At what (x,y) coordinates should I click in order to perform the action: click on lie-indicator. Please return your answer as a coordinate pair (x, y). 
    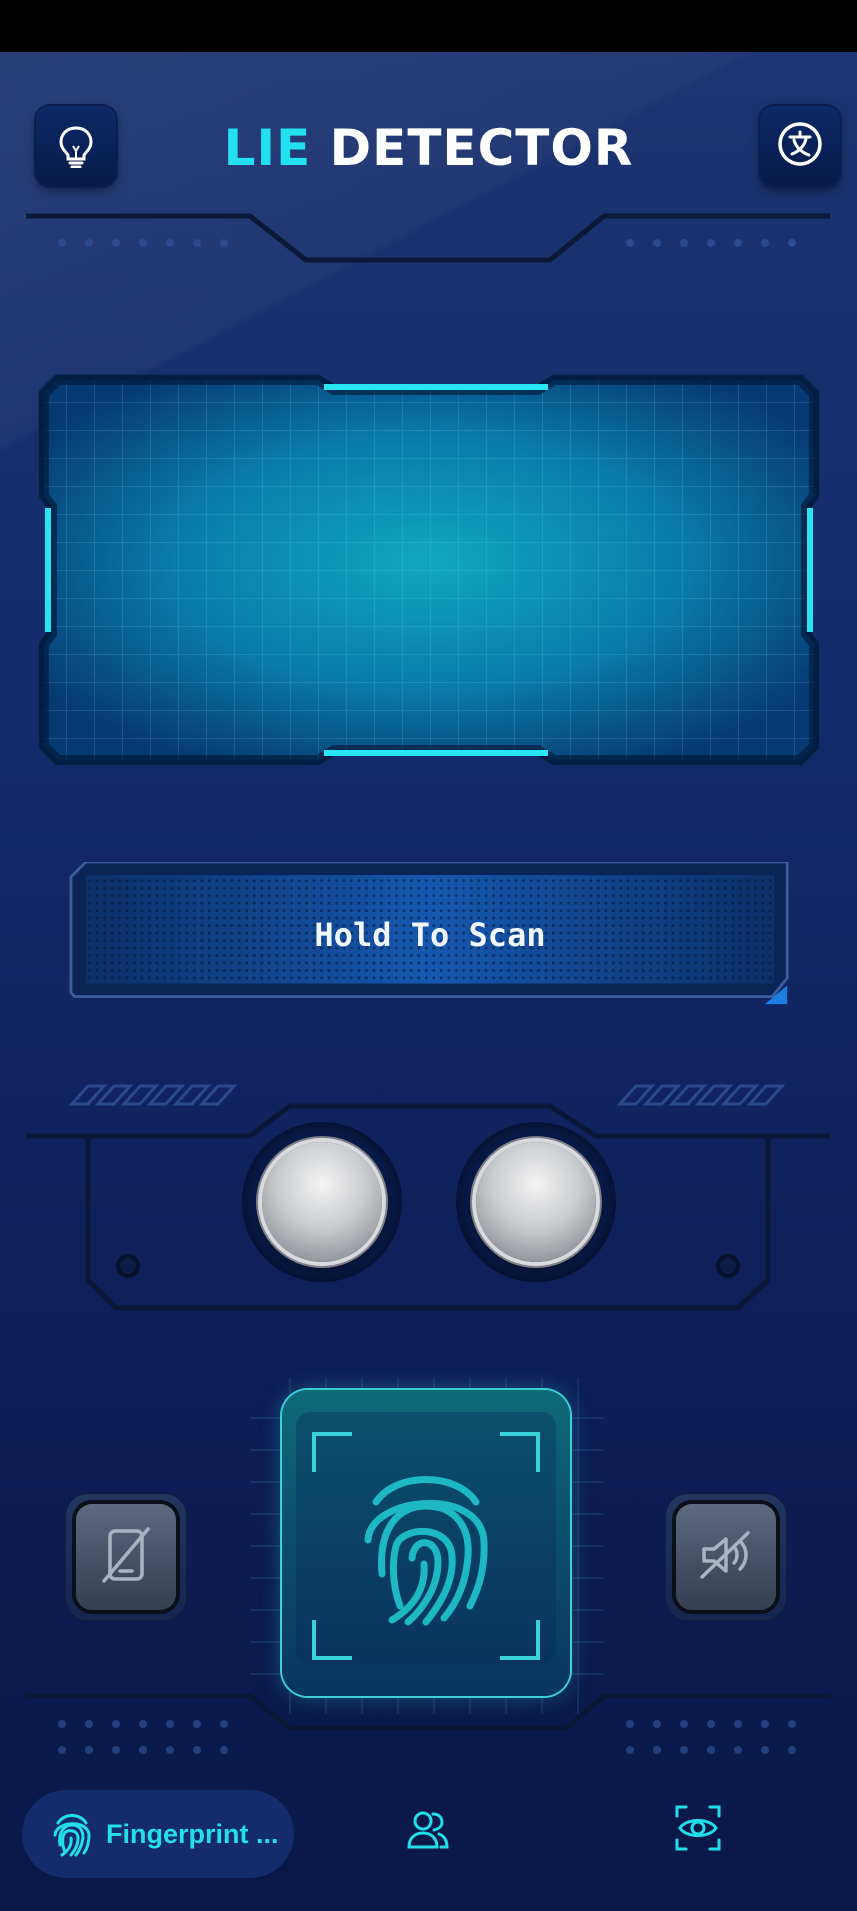
    Looking at the image, I should click on (536, 1202).